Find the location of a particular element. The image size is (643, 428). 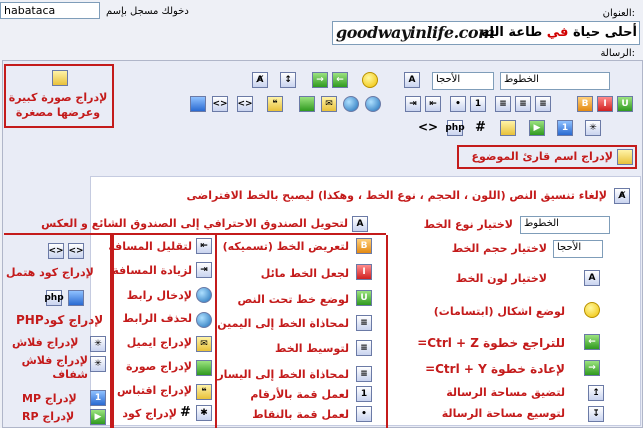

smilies-label: لوضع اشكال (ابتسامات) is located at coordinates (499, 311).